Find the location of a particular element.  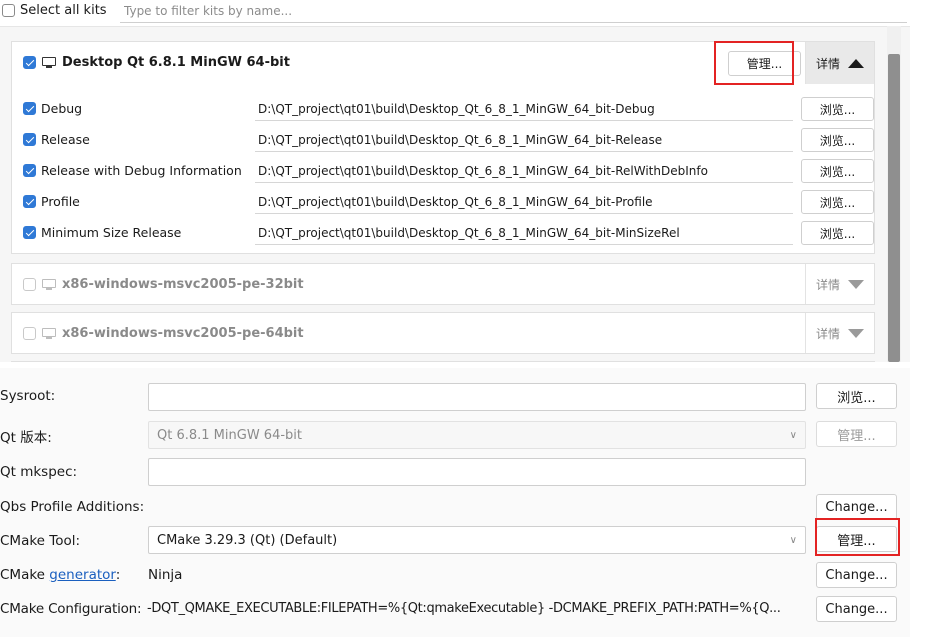

config-name: Debug is located at coordinates (62, 108).